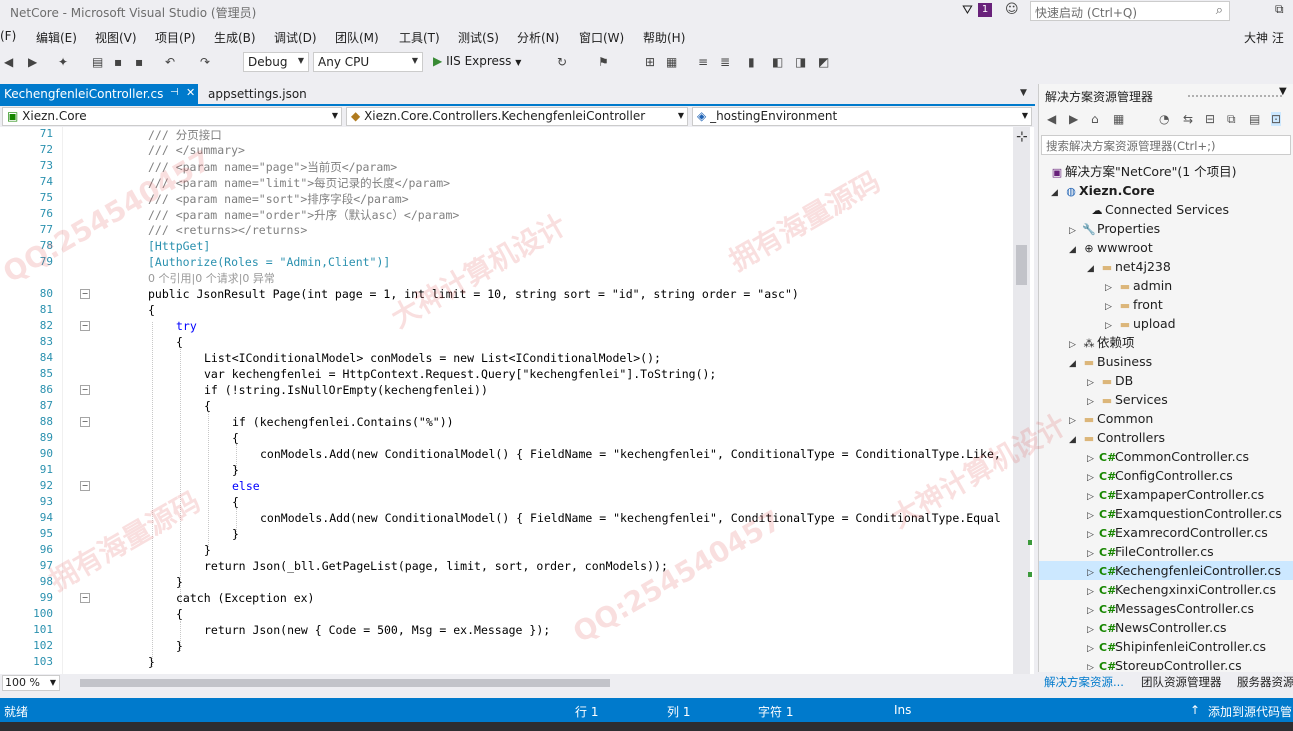 The image size is (1293, 731). What do you see at coordinates (8, 36) in the screenshot?
I see `menu-file: (F)` at bounding box center [8, 36].